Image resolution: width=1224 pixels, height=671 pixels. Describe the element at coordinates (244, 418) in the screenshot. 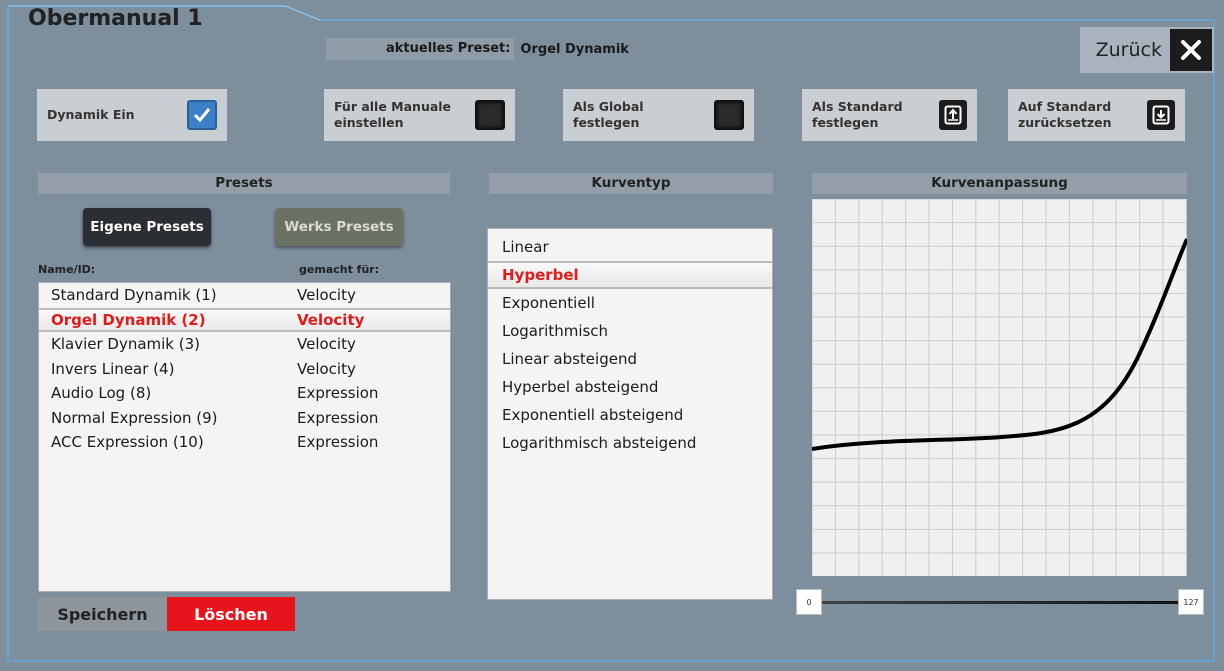

I see `preset-row: Normal Expression (9) Expression` at that location.